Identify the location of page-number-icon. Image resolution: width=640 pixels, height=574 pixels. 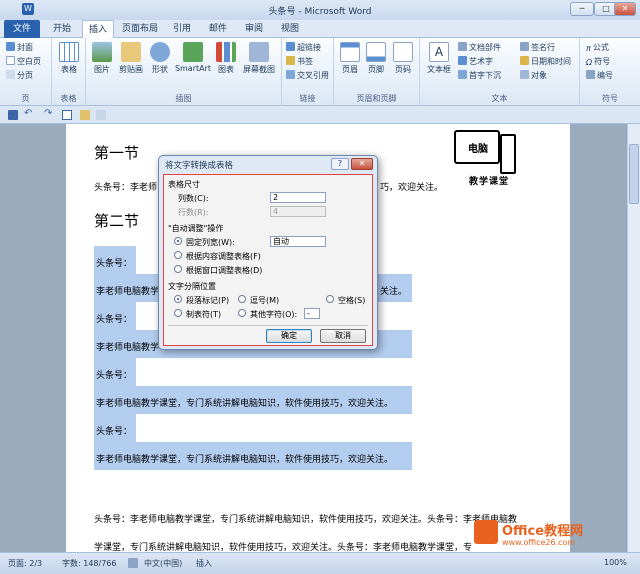
(403, 52).